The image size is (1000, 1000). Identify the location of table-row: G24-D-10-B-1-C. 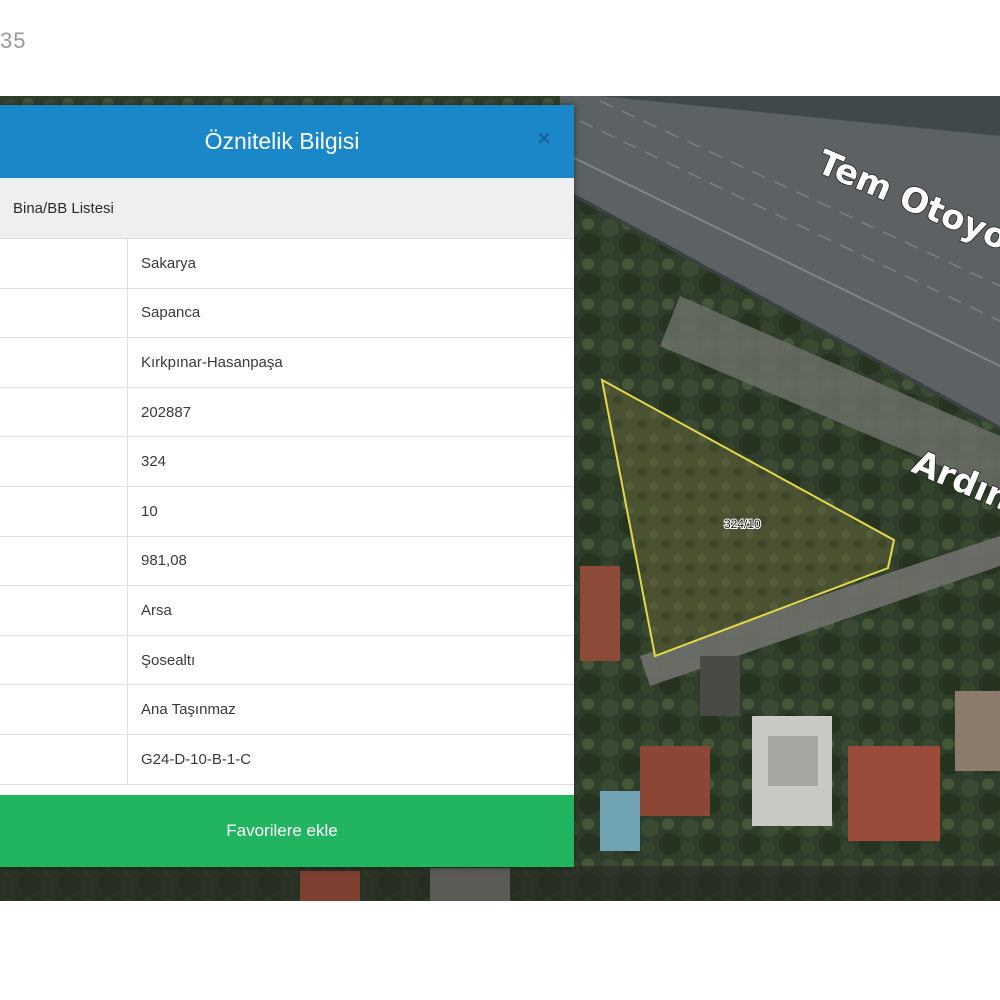
(287, 759).